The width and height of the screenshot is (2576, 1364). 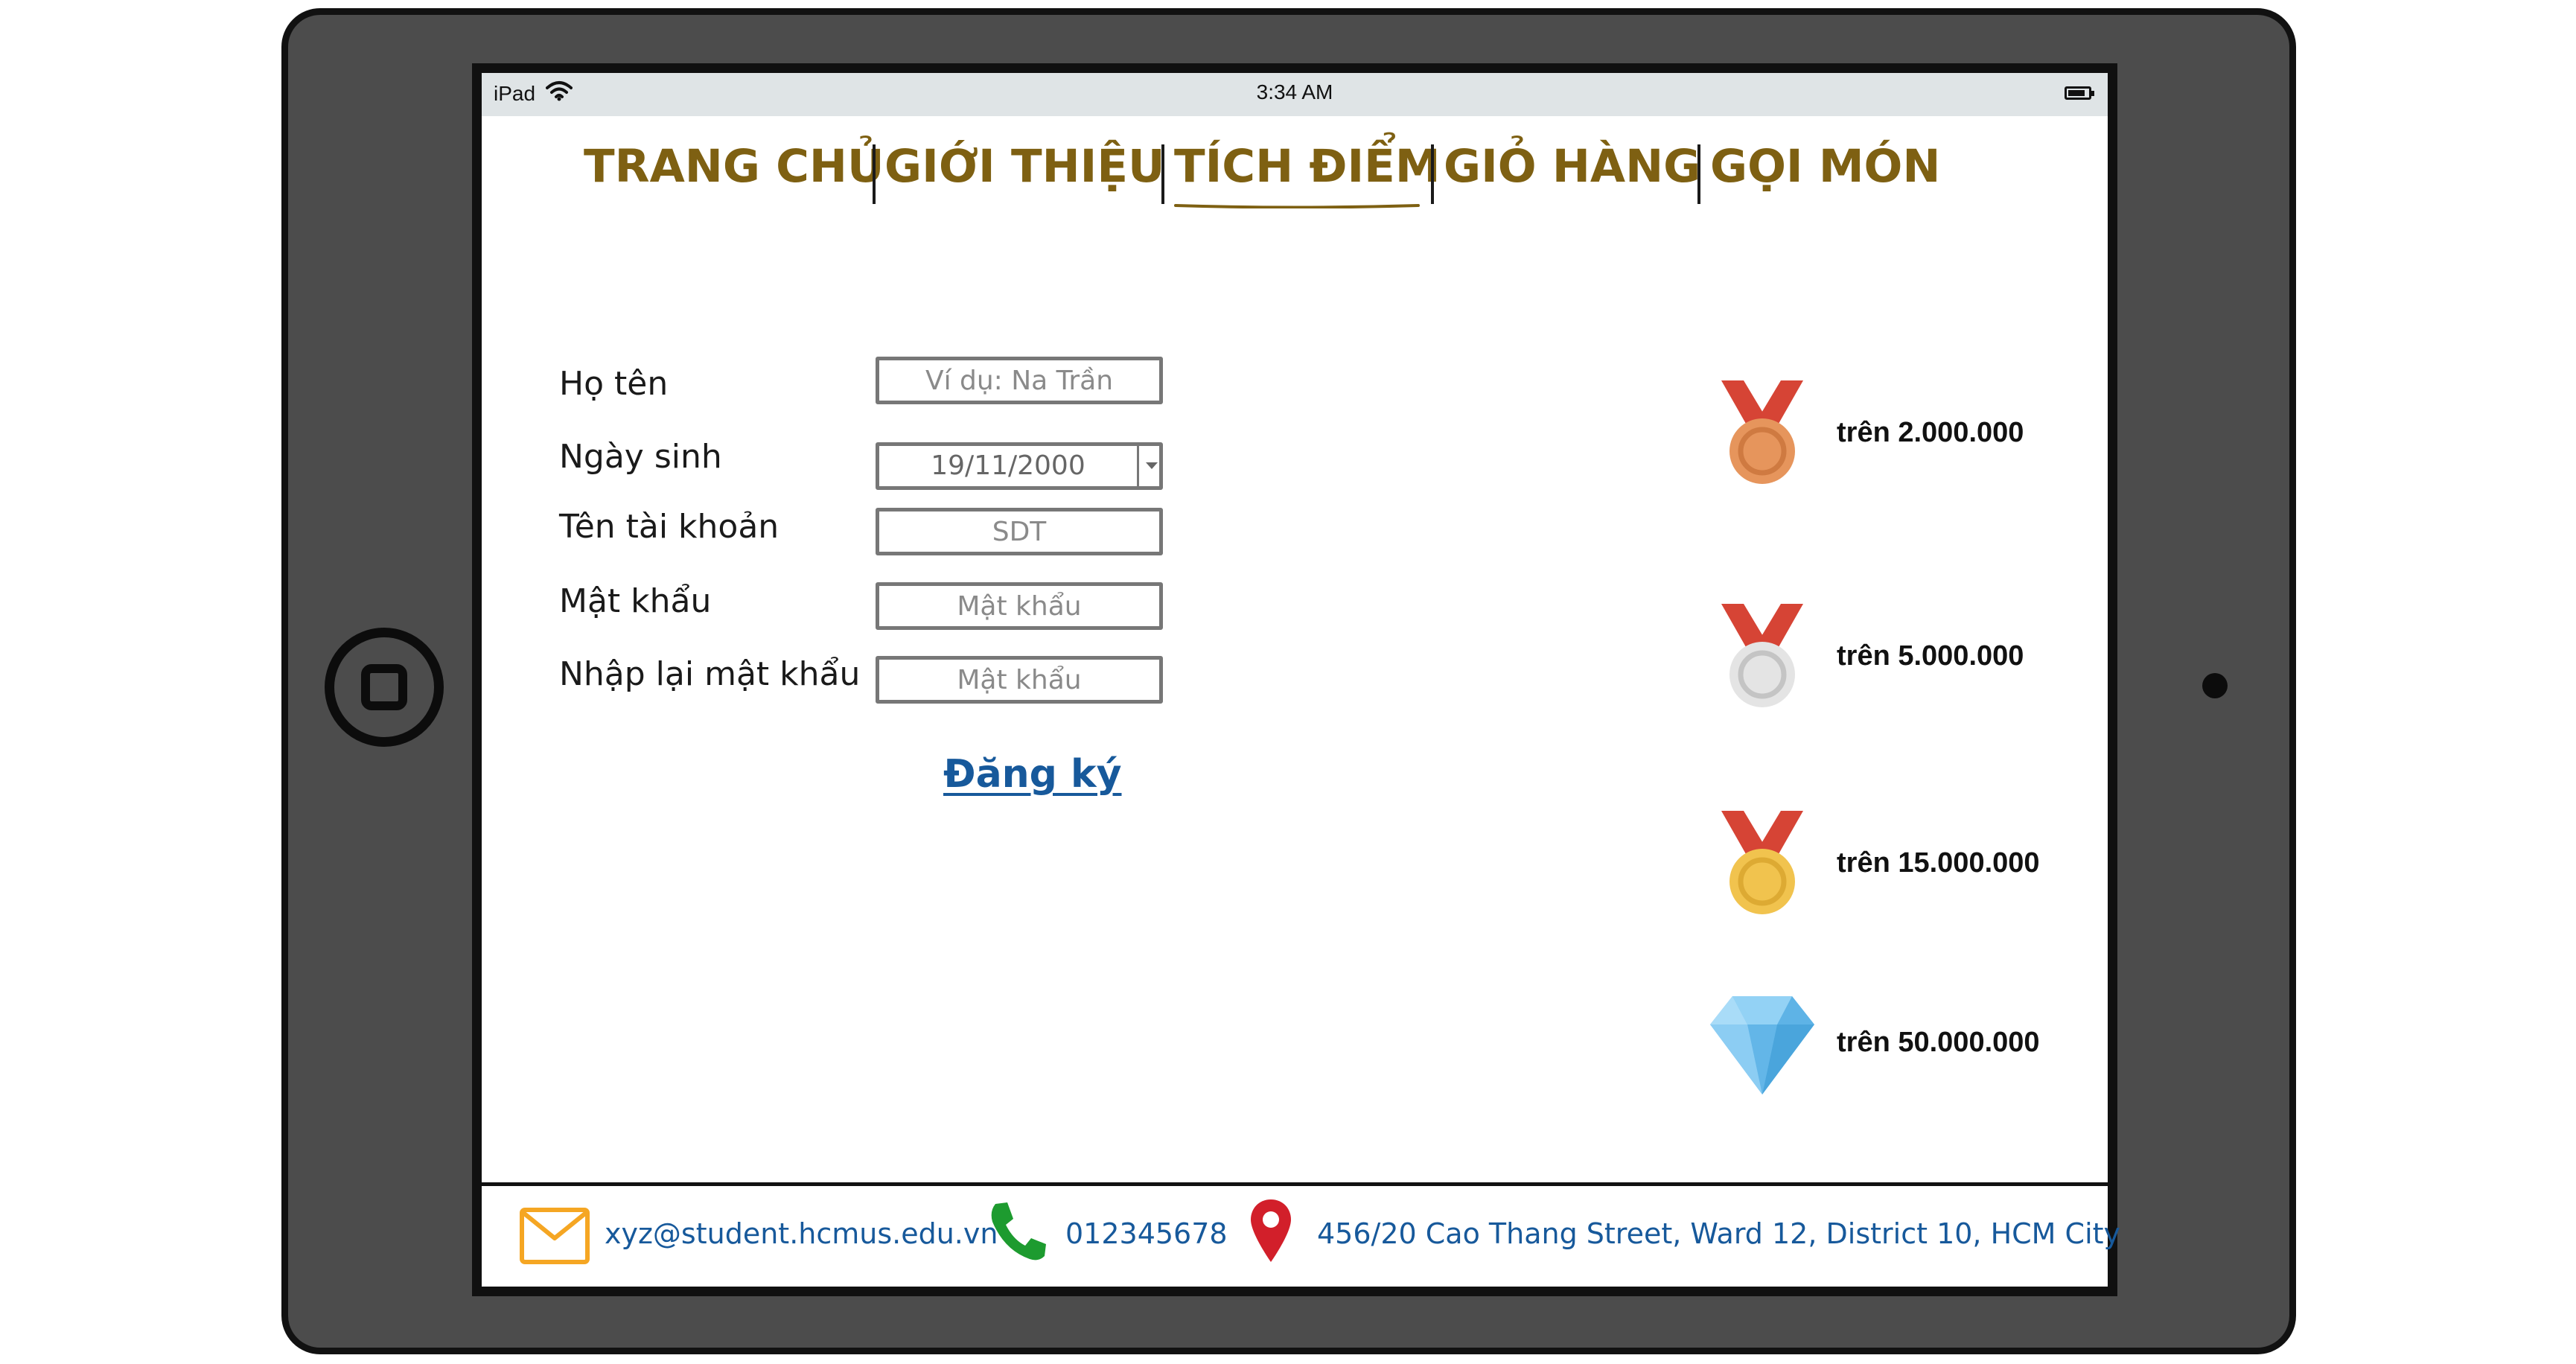 What do you see at coordinates (710, 674) in the screenshot?
I see `label-confirm-password: Nhập lại mật khẩu` at bounding box center [710, 674].